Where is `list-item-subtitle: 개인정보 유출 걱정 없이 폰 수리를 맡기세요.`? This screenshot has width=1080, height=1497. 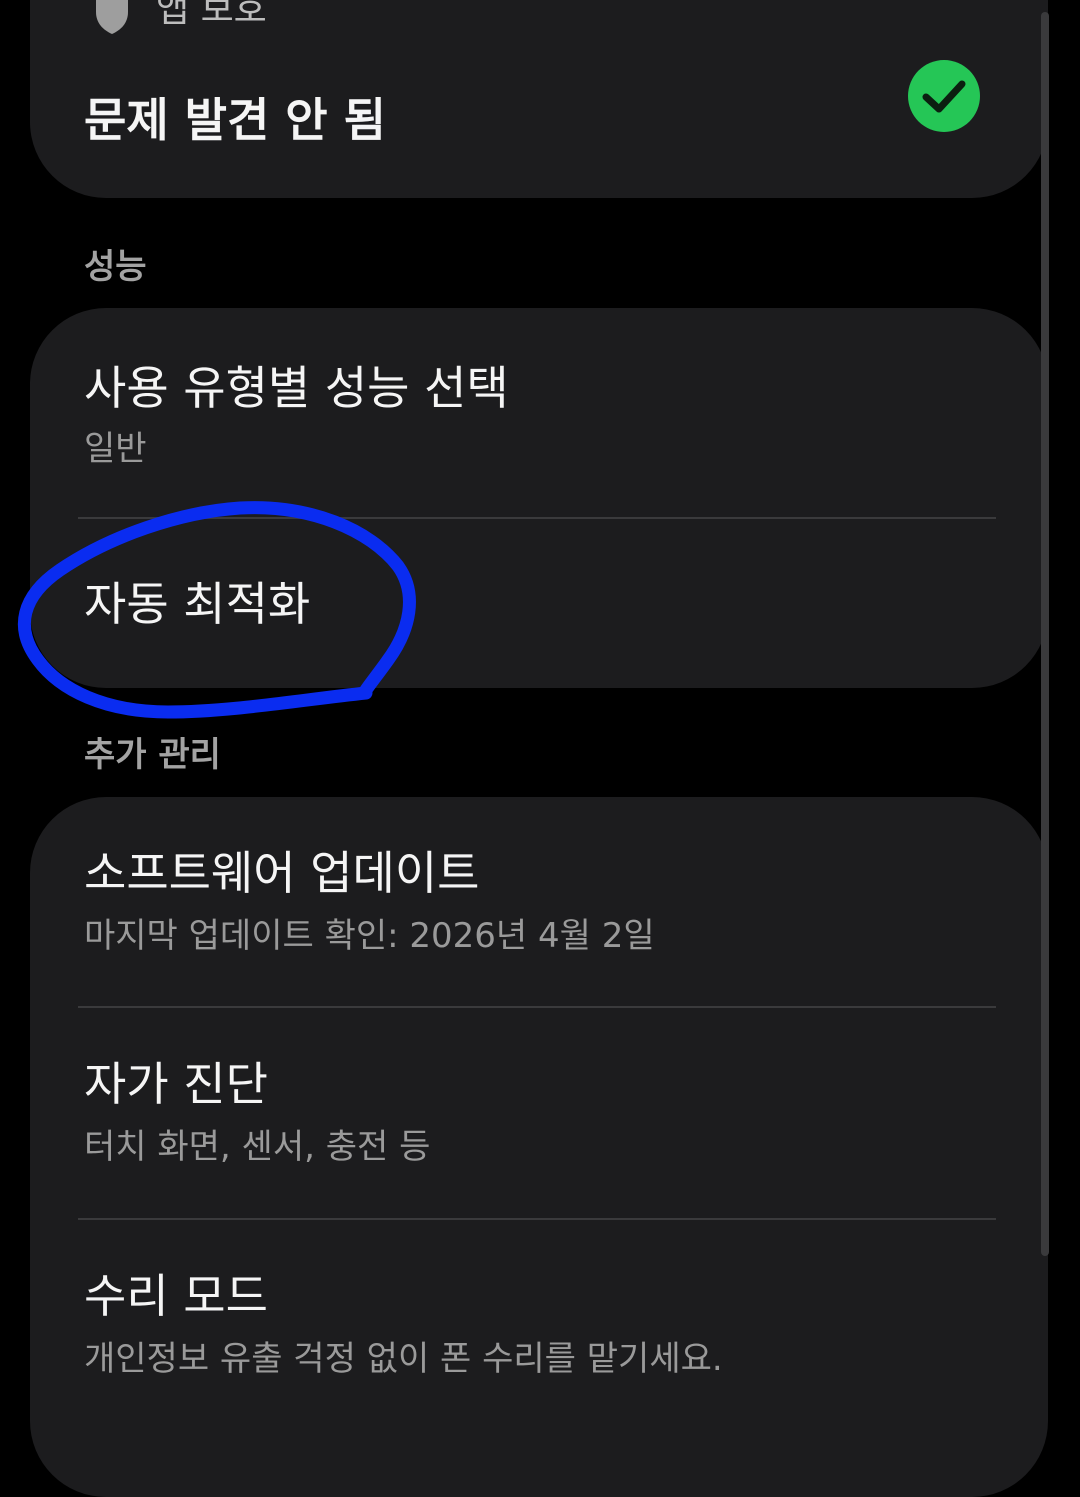
list-item-subtitle: 개인정보 유출 걱정 없이 폰 수리를 맡기세요. is located at coordinates (403, 1359).